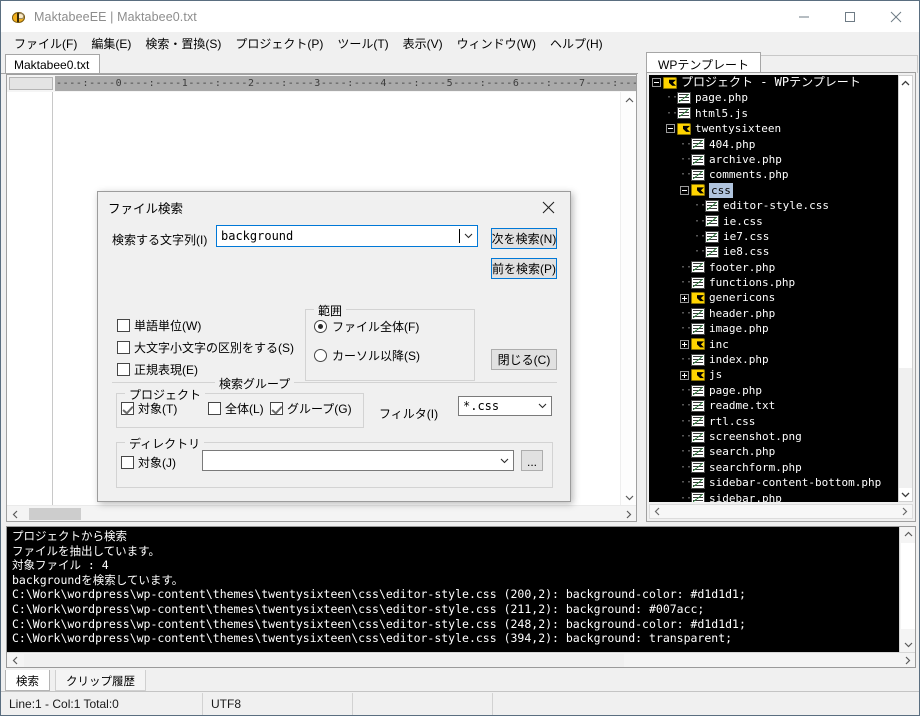 The image size is (920, 716). I want to click on menu-edit: 編集(E), so click(111, 43).